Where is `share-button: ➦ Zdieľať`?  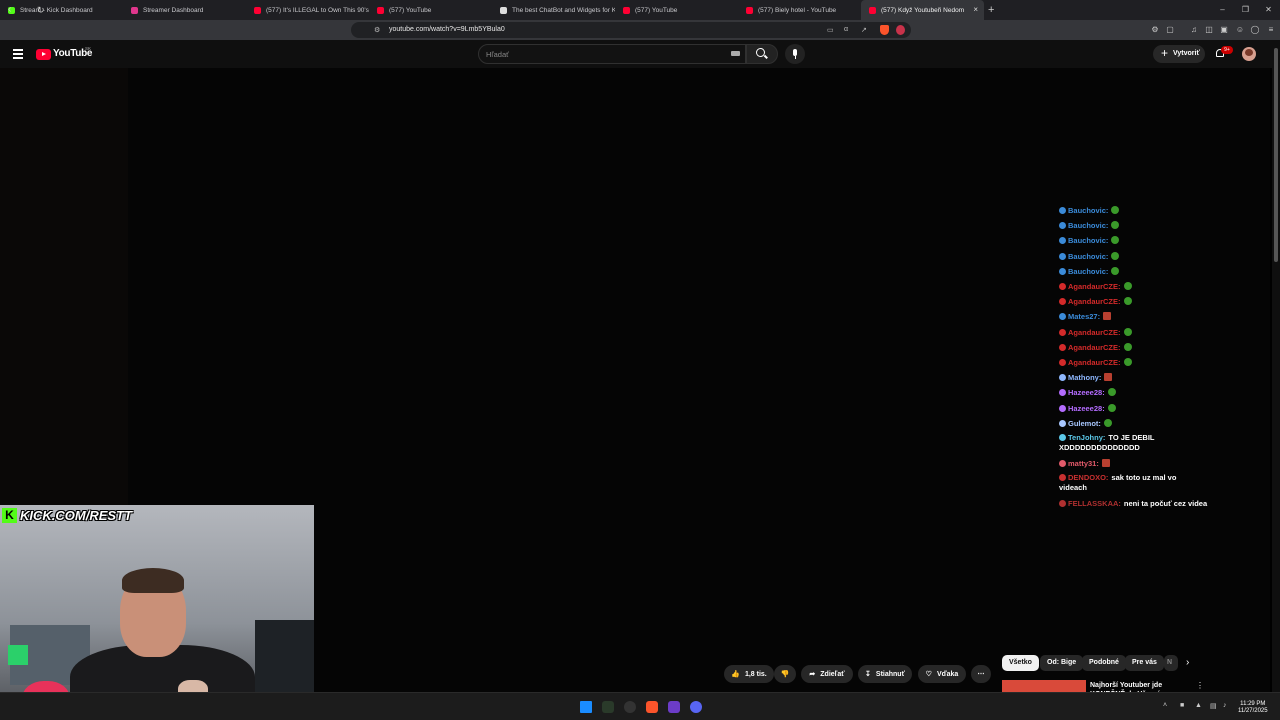
share-button: ➦ Zdieľať is located at coordinates (827, 674).